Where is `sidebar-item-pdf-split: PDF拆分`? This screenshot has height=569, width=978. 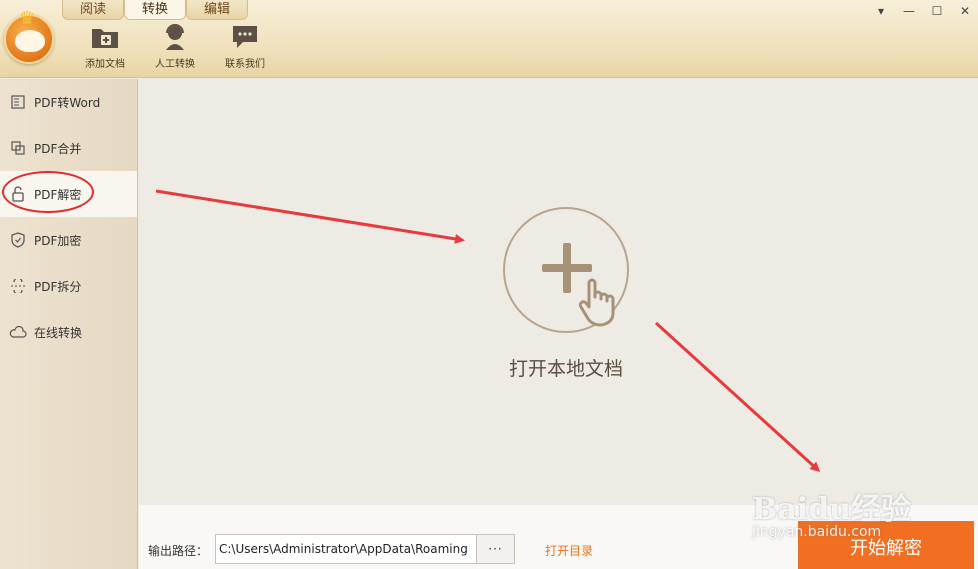 sidebar-item-pdf-split: PDF拆分 is located at coordinates (68, 286).